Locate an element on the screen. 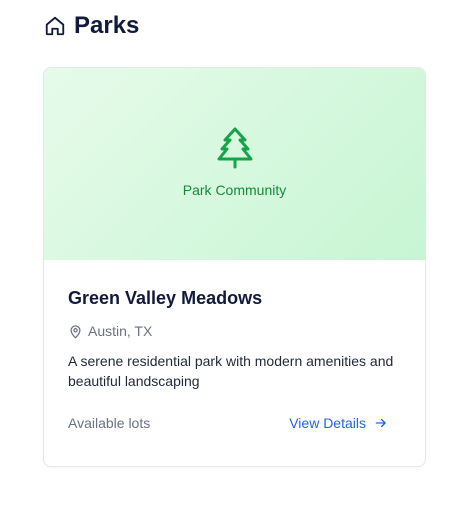  park-location: Austin, TX is located at coordinates (234, 331).